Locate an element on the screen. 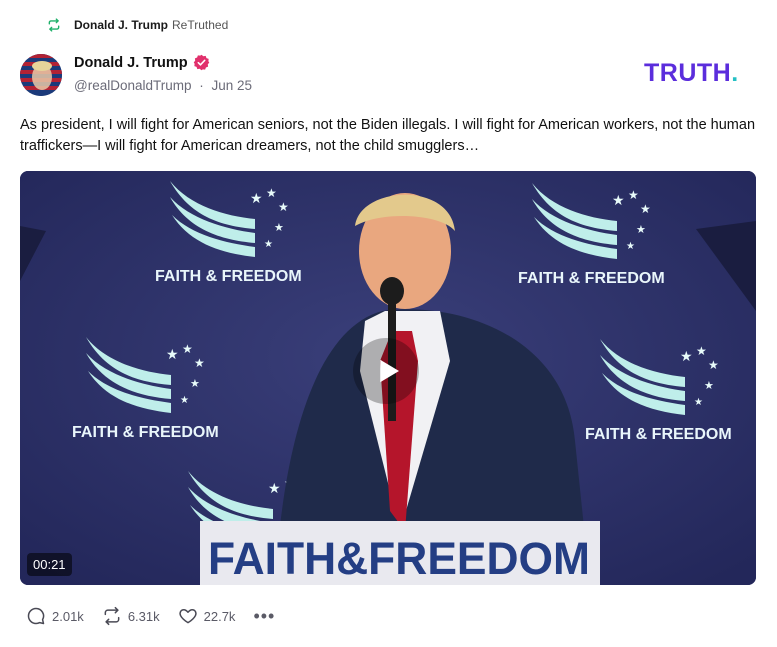  retruth-label: ReTruthed is located at coordinates (200, 25).